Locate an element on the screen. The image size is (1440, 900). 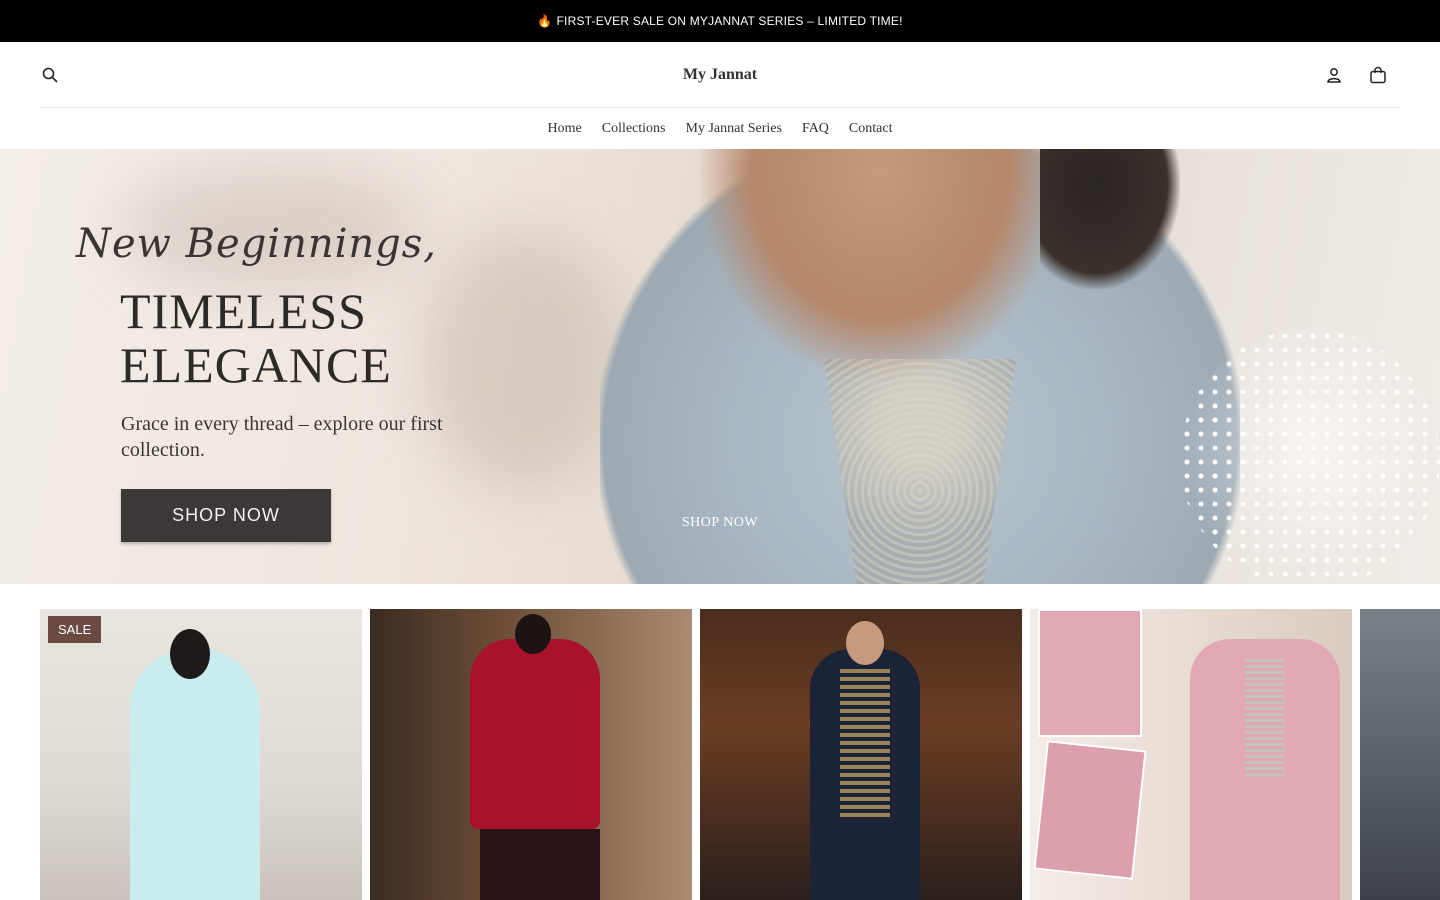
hero-title: TIMELESS ELEGANCE is located at coordinates (256, 338).